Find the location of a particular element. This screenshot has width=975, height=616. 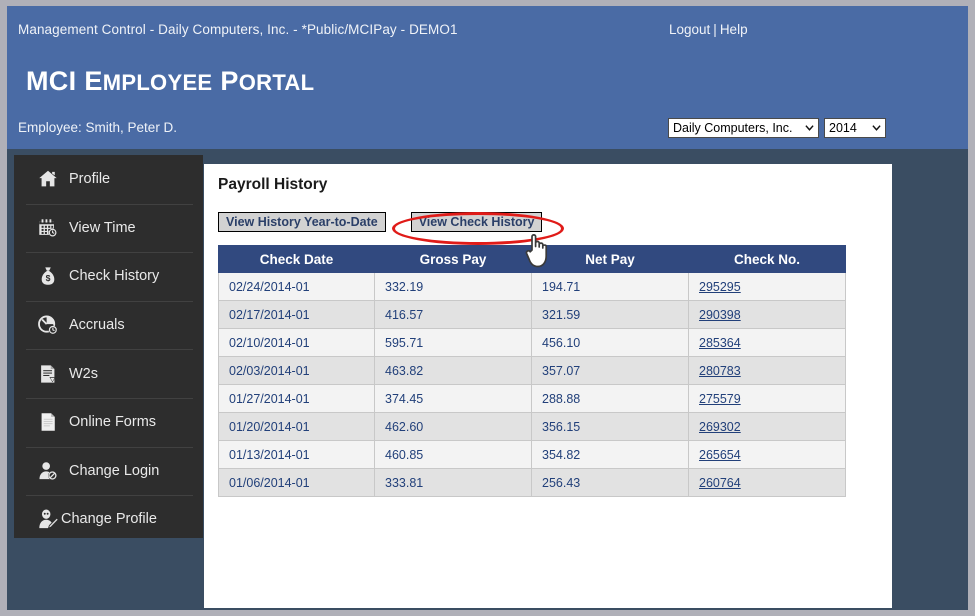

check-number-link: 265654 is located at coordinates (720, 455).